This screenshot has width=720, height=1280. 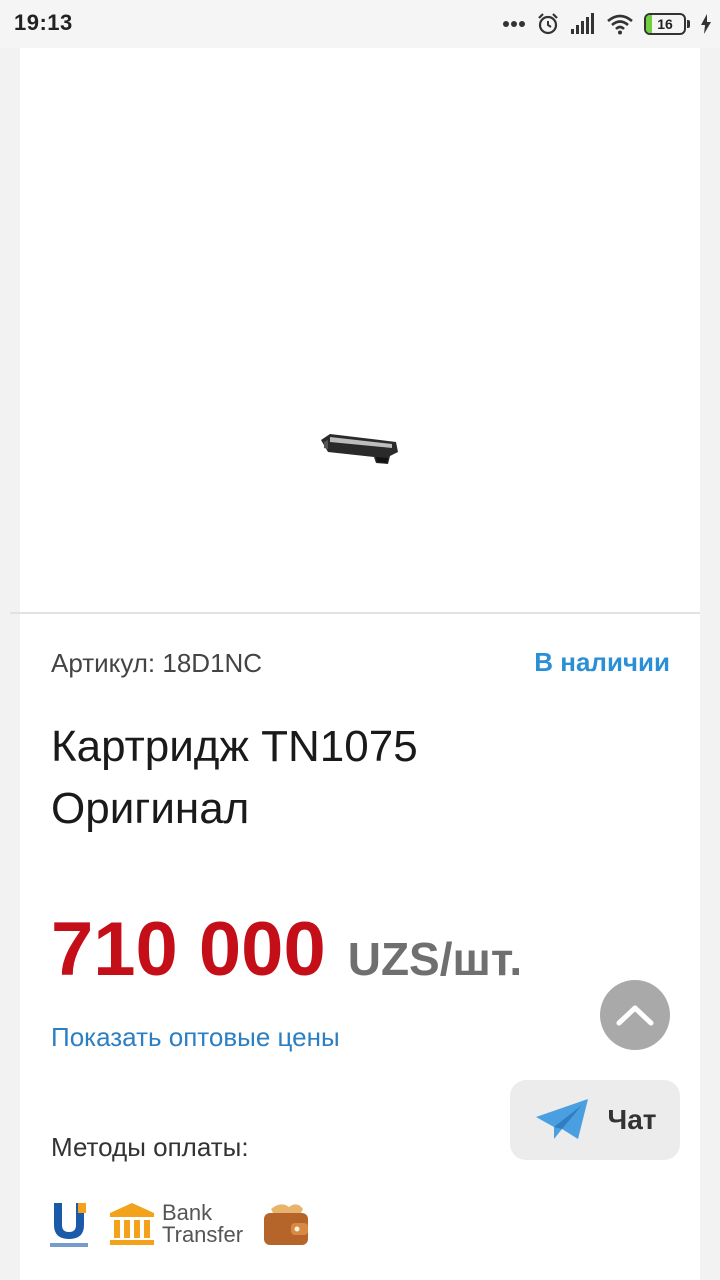 What do you see at coordinates (548, 24) in the screenshot?
I see `alarm-icon` at bounding box center [548, 24].